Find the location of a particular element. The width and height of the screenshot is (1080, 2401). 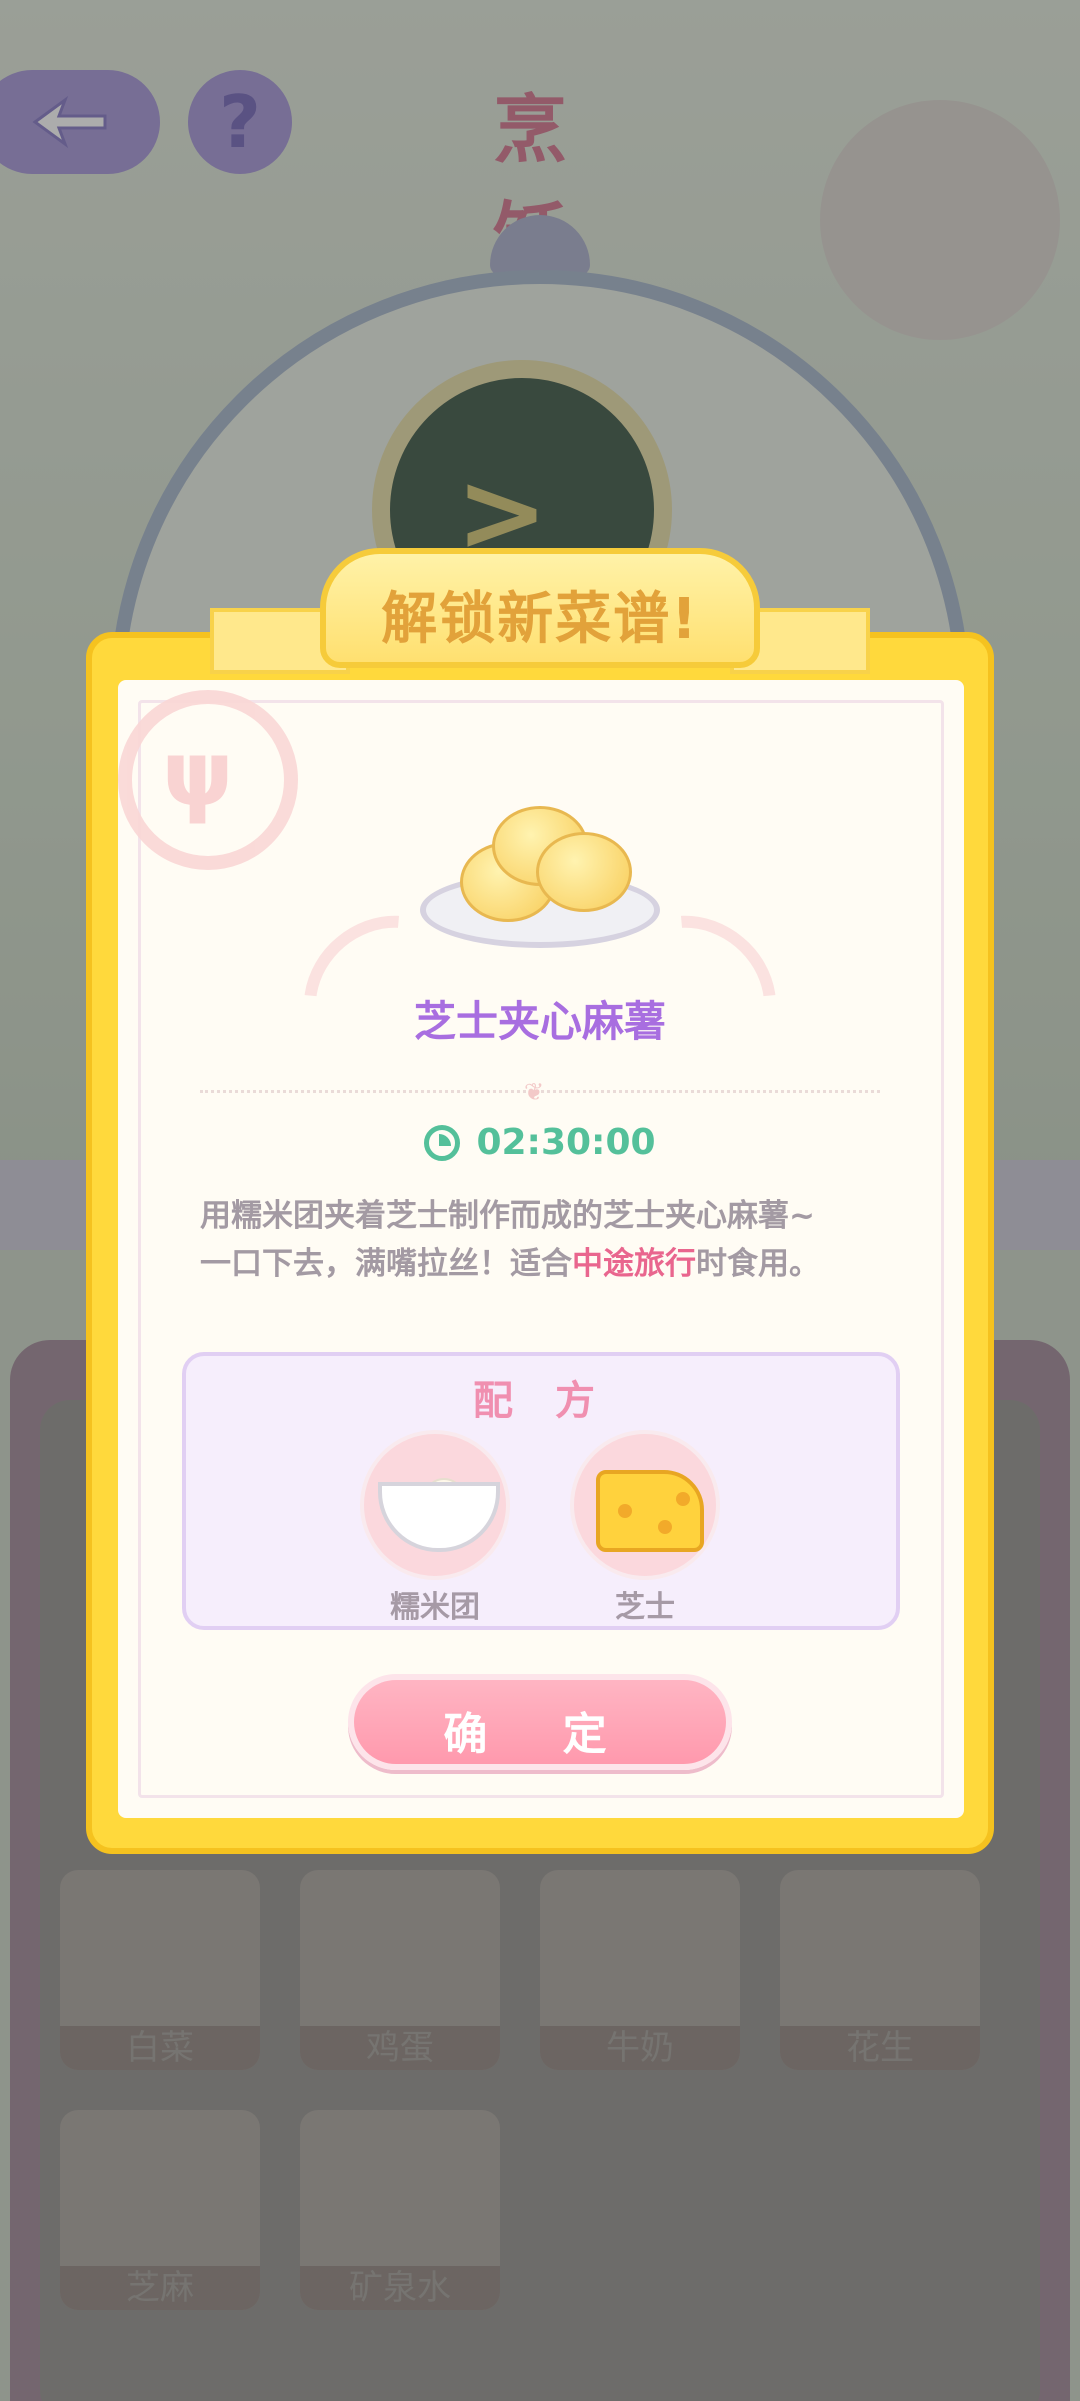

dish-image is located at coordinates (540, 877).